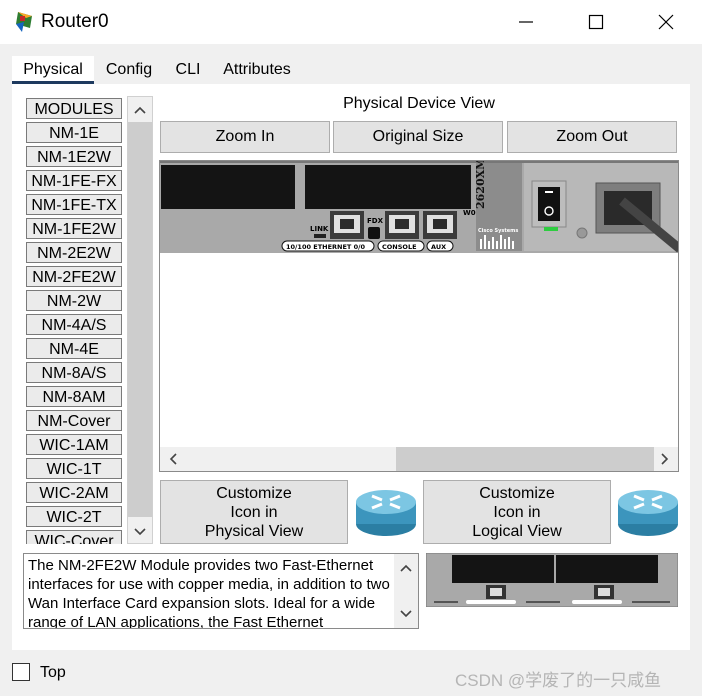 The image size is (702, 696). What do you see at coordinates (254, 493) in the screenshot?
I see `customize-physical-line1: Customize` at bounding box center [254, 493].